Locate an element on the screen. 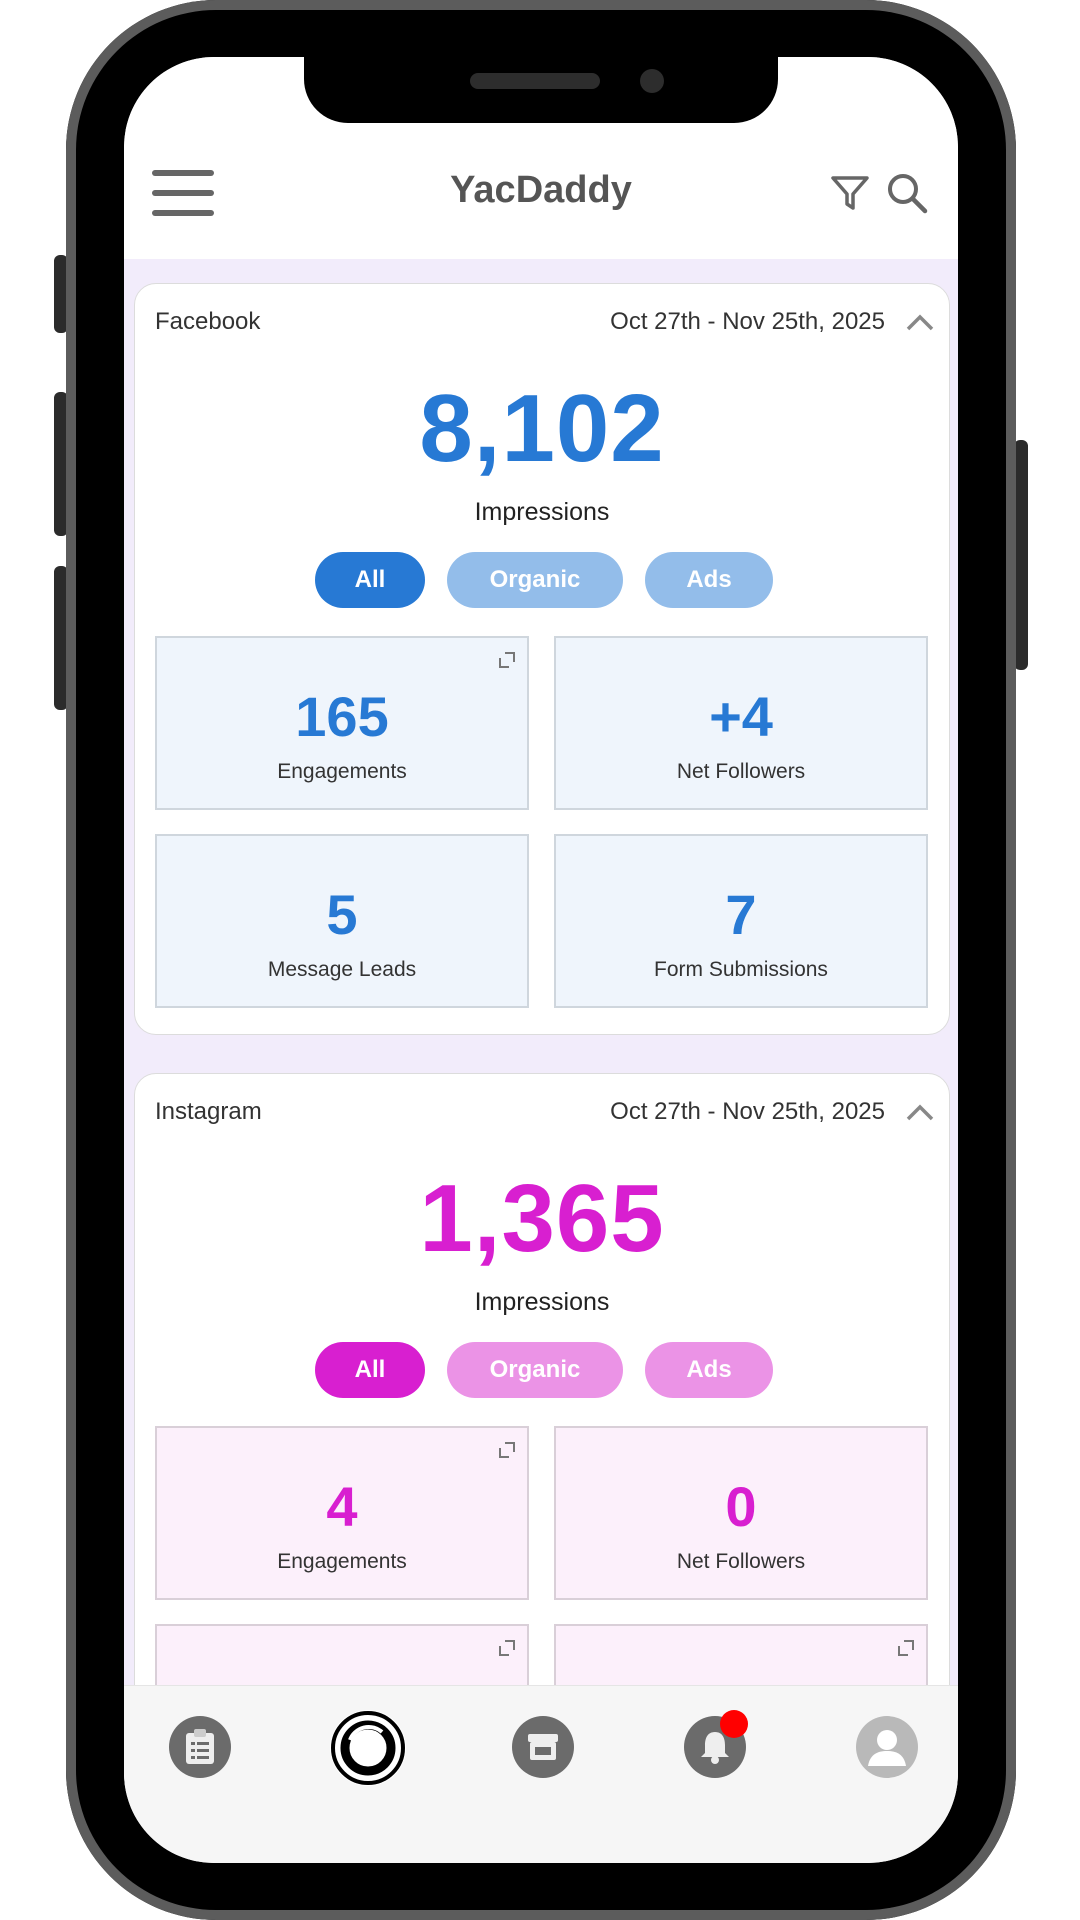  platform-name: Facebook is located at coordinates (208, 321).